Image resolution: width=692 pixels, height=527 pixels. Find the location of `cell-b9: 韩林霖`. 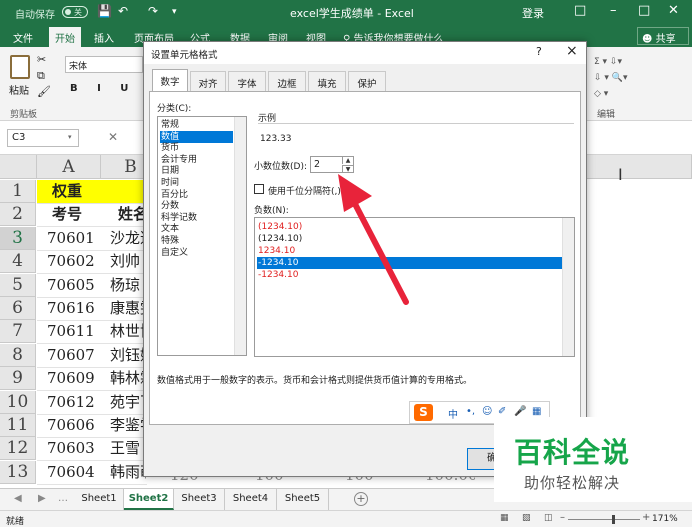

cell-b9: 韩林霖 is located at coordinates (128, 378).